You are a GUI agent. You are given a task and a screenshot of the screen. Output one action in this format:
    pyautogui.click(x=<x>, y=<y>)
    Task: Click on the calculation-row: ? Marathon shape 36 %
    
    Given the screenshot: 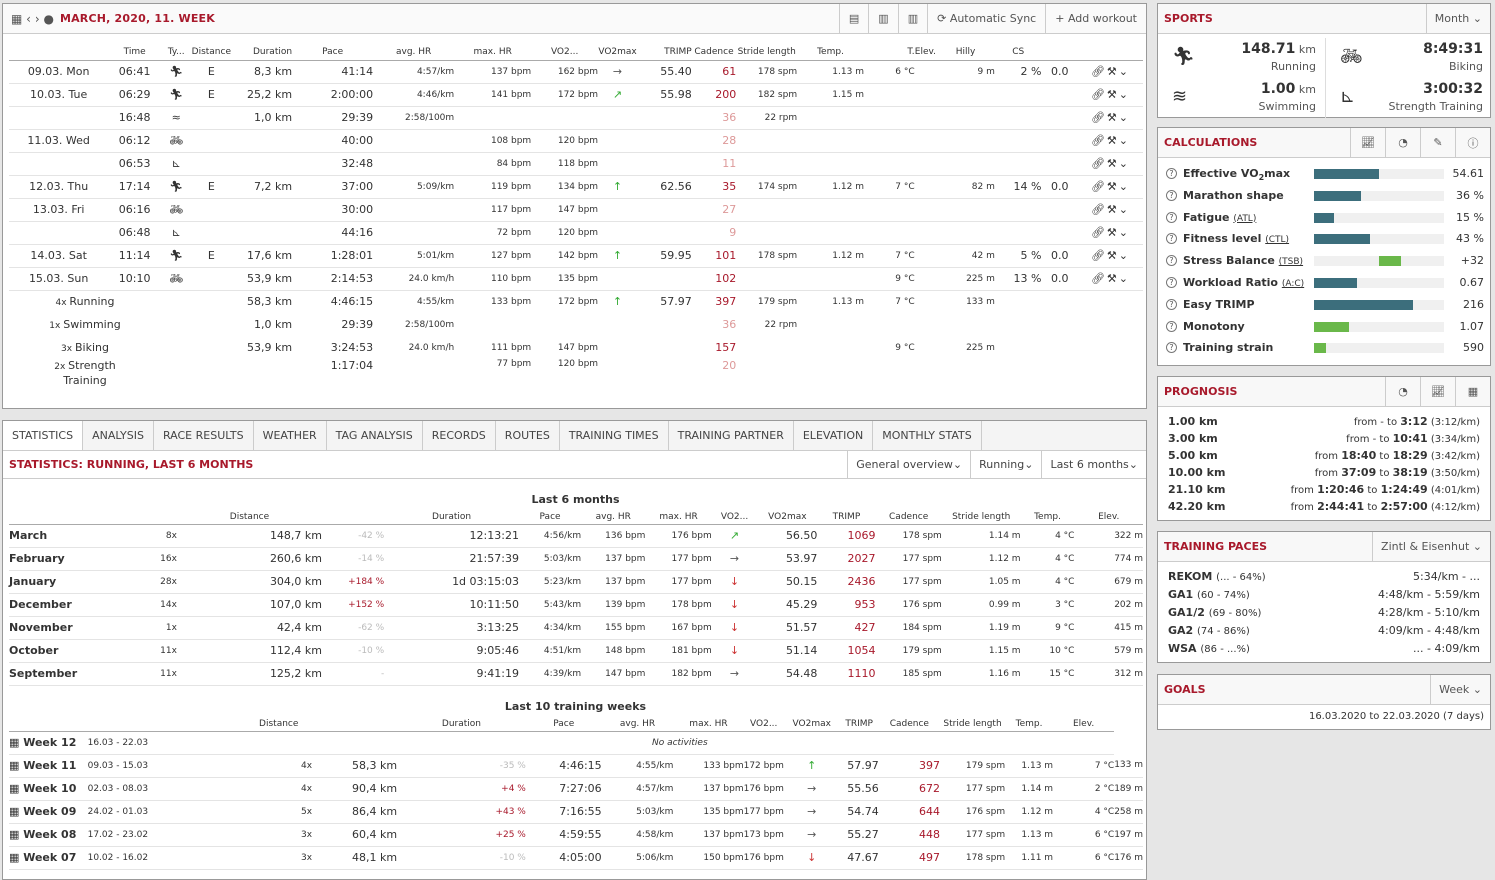 What is the action you would take?
    pyautogui.click(x=1325, y=198)
    